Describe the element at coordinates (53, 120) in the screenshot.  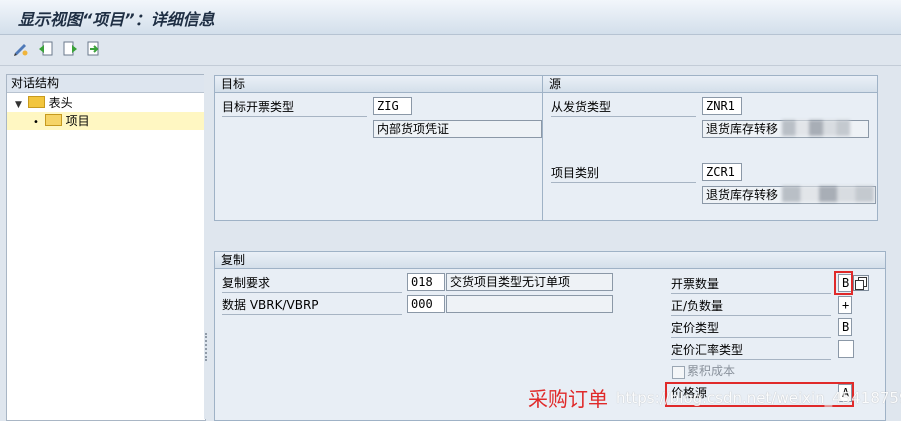
I see `open-folder-icon` at that location.